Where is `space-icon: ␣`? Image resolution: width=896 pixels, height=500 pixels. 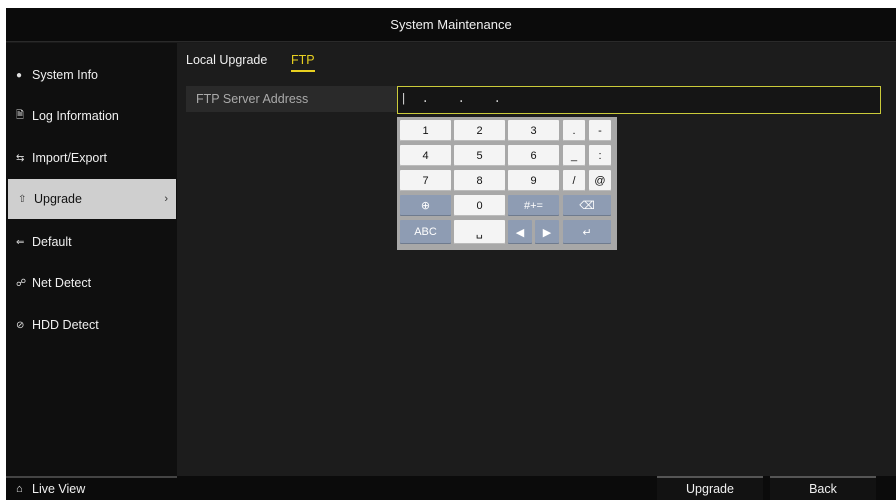
space-icon: ␣ is located at coordinates (479, 232).